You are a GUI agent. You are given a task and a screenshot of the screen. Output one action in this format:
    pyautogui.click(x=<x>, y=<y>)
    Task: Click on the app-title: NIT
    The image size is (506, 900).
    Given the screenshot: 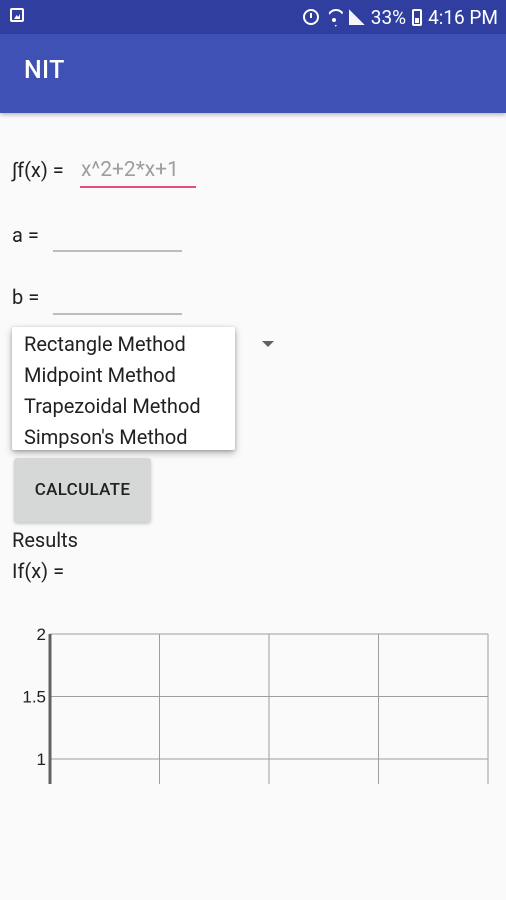 What is the action you would take?
    pyautogui.click(x=44, y=70)
    